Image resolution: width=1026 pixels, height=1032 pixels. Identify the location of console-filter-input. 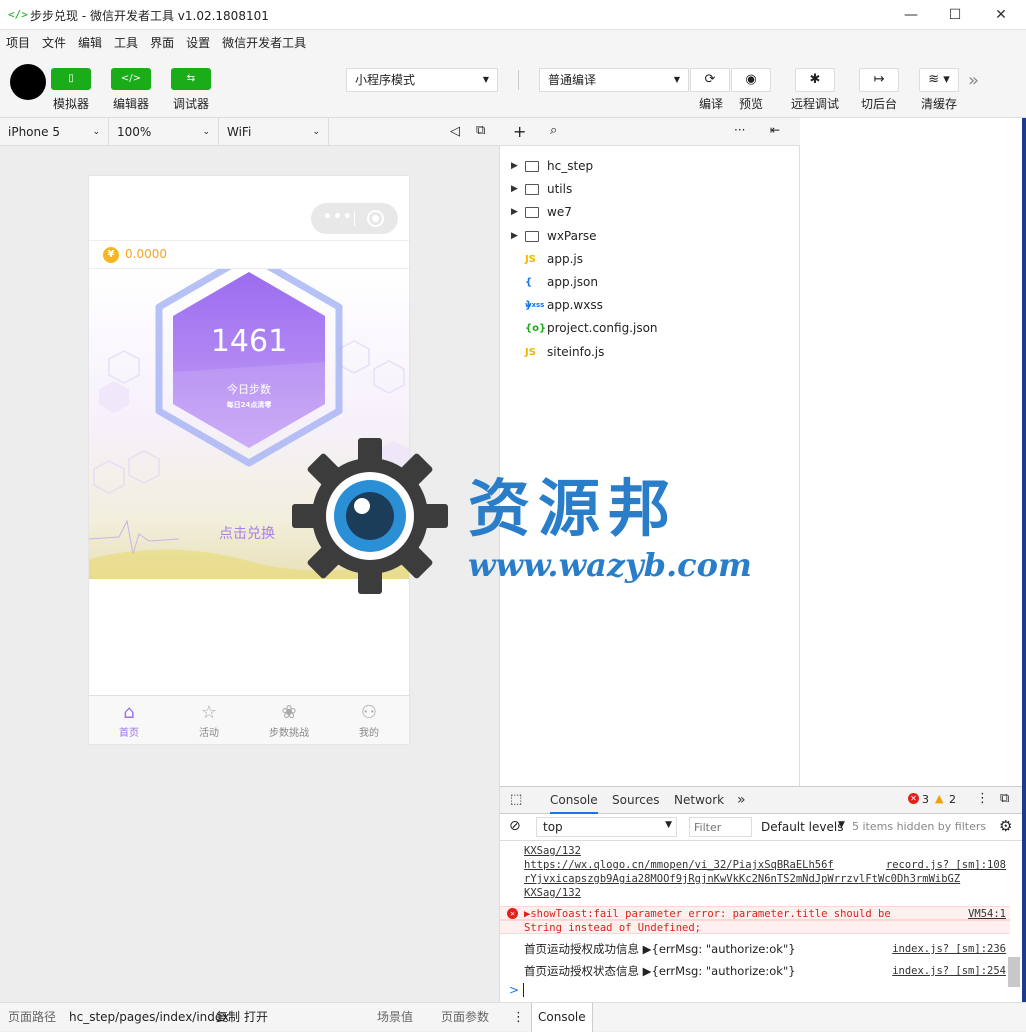
(720, 827).